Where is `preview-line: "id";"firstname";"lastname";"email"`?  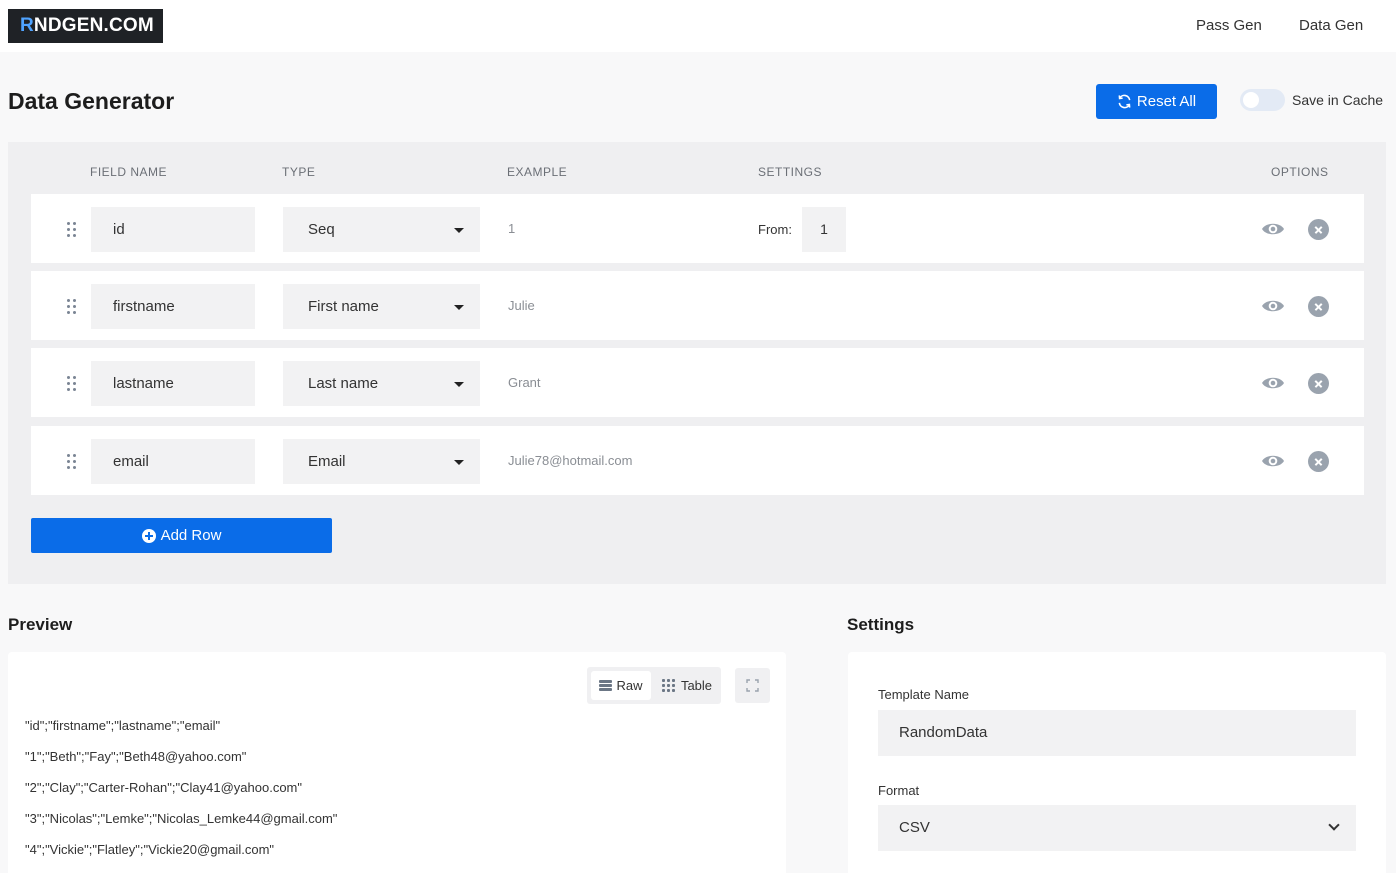 preview-line: "id";"firstname";"lastname";"email" is located at coordinates (123, 725).